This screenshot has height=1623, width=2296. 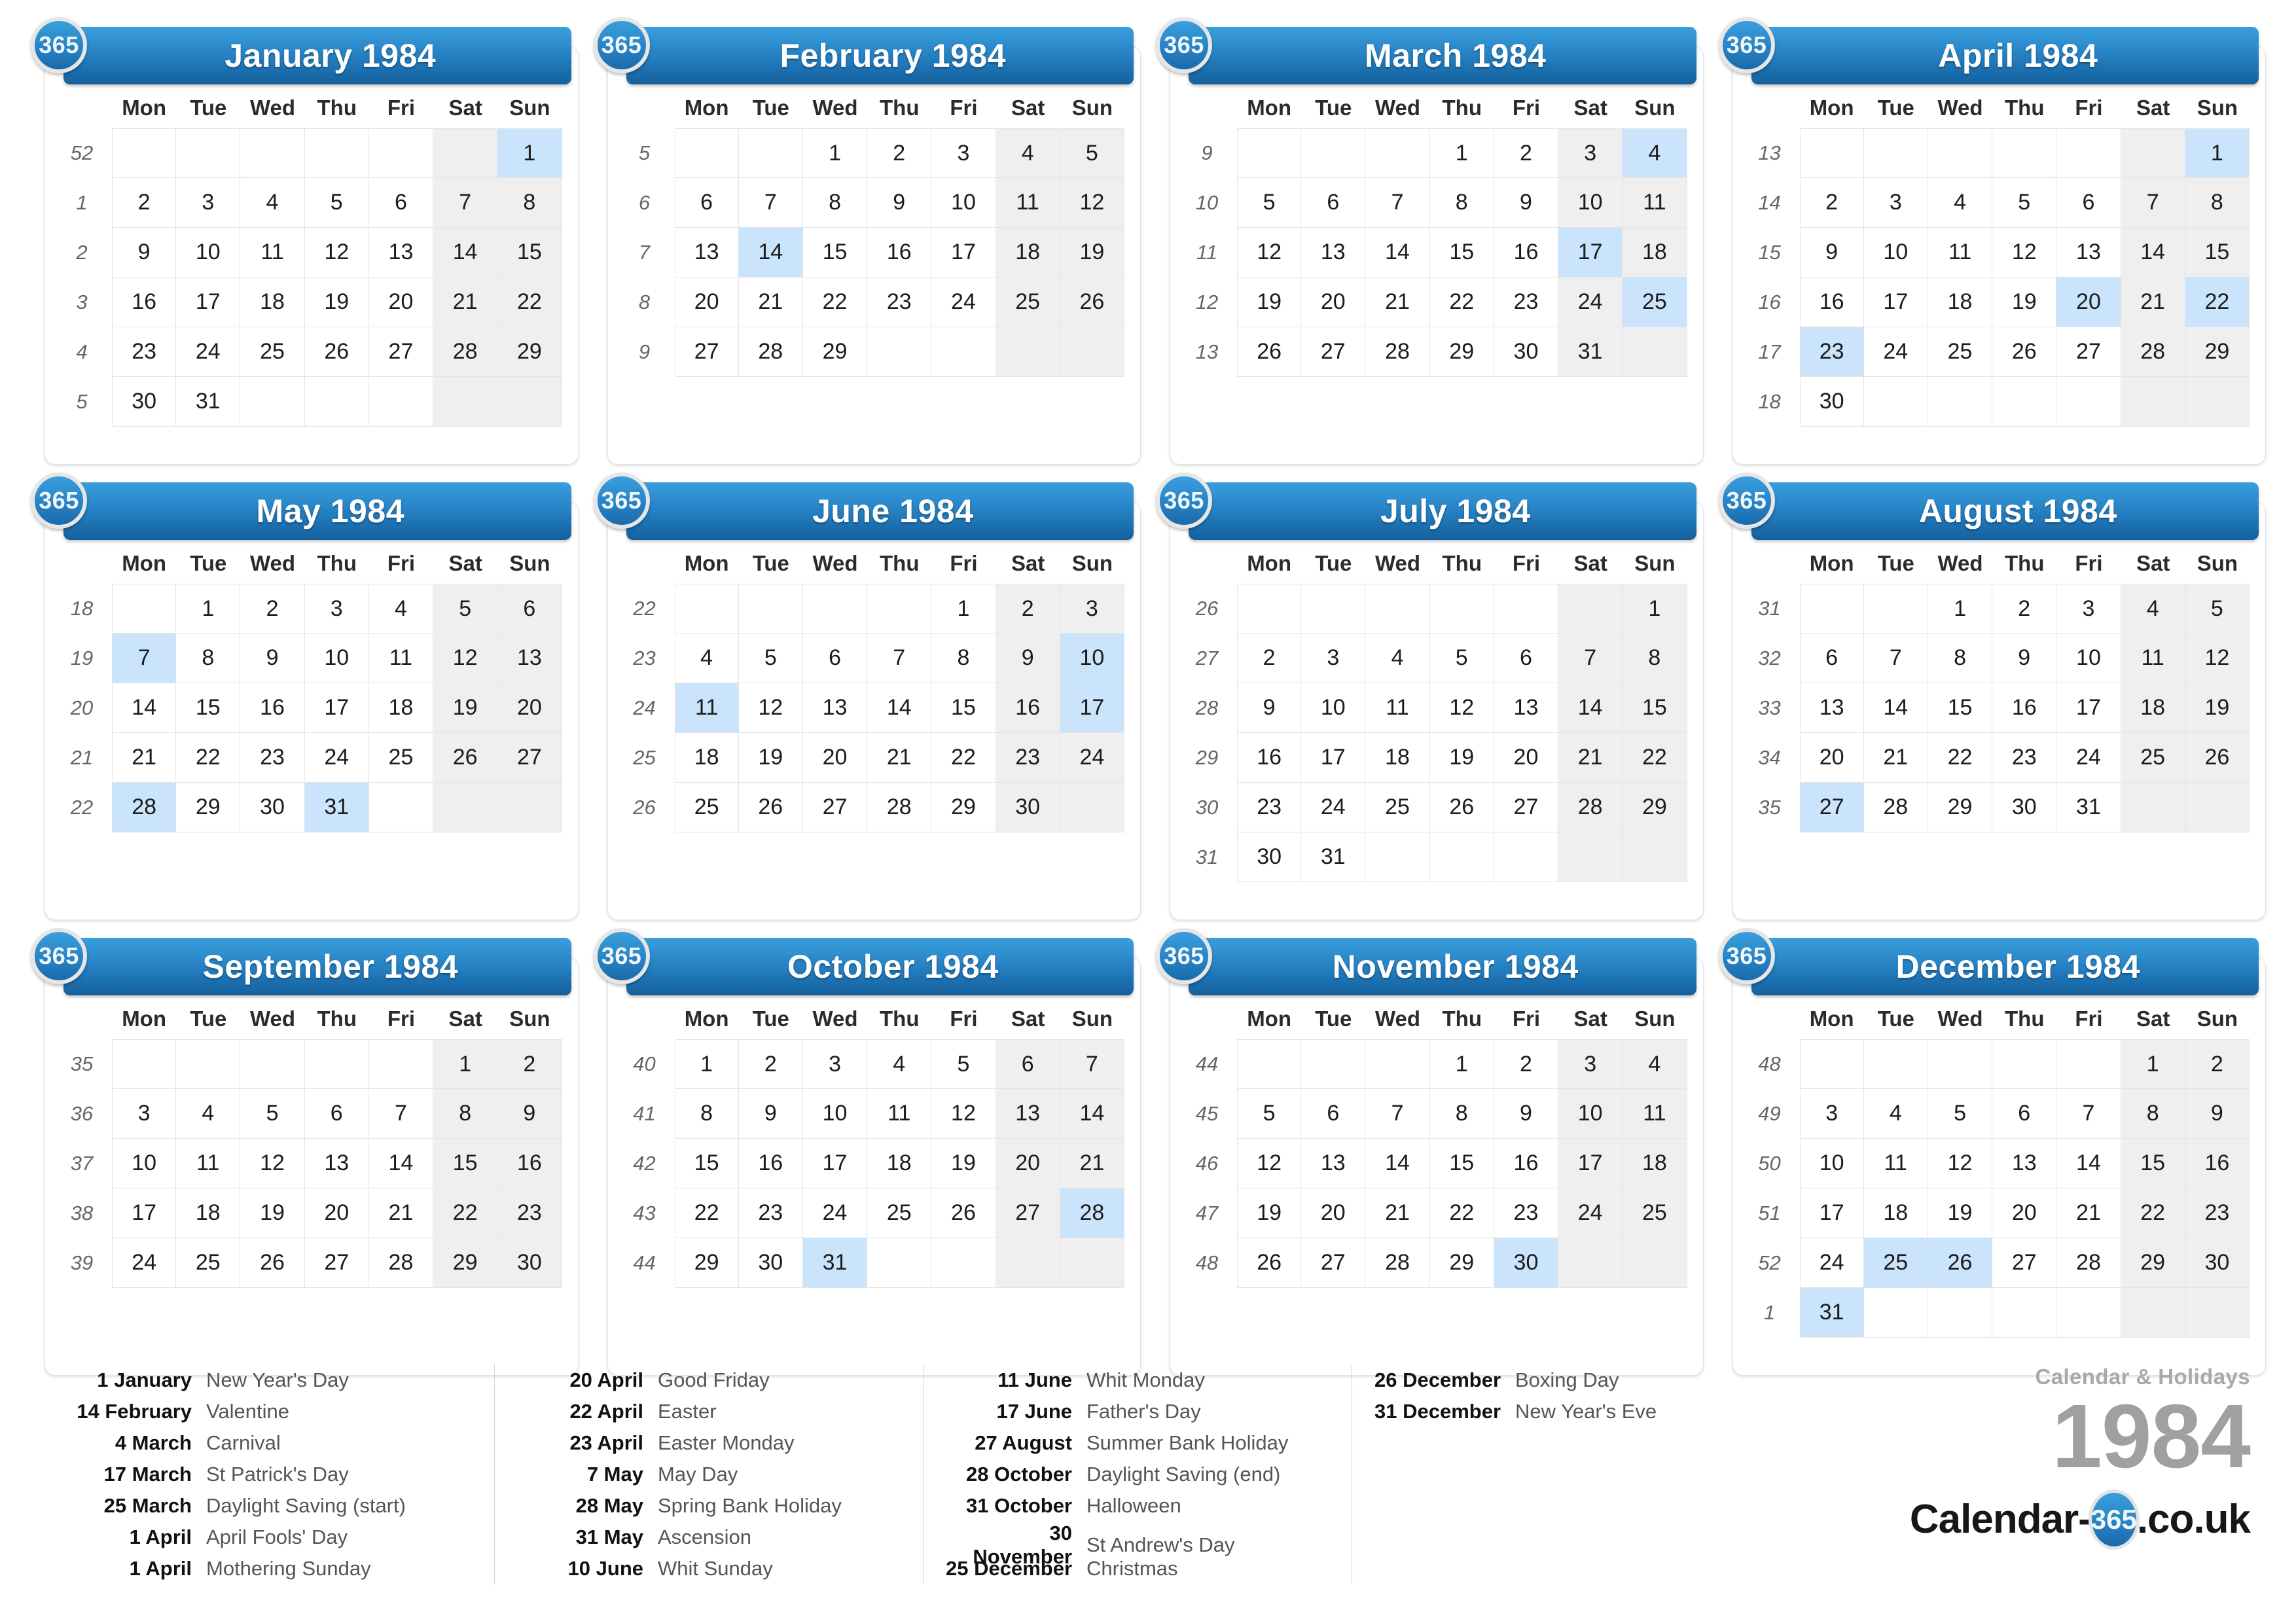 I want to click on site-logo: Calendar- 365 .co.uk, so click(x=2015, y=1519).